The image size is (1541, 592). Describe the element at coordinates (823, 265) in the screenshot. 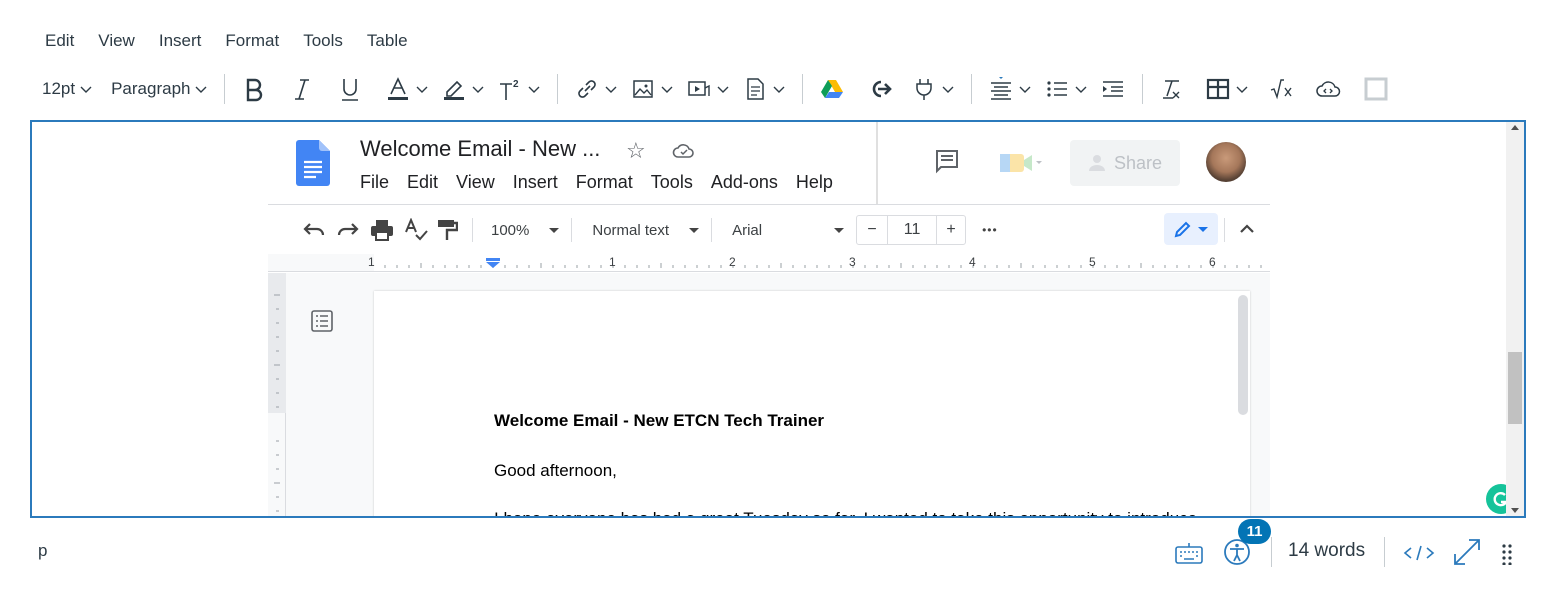

I see `ruler-ticks` at that location.